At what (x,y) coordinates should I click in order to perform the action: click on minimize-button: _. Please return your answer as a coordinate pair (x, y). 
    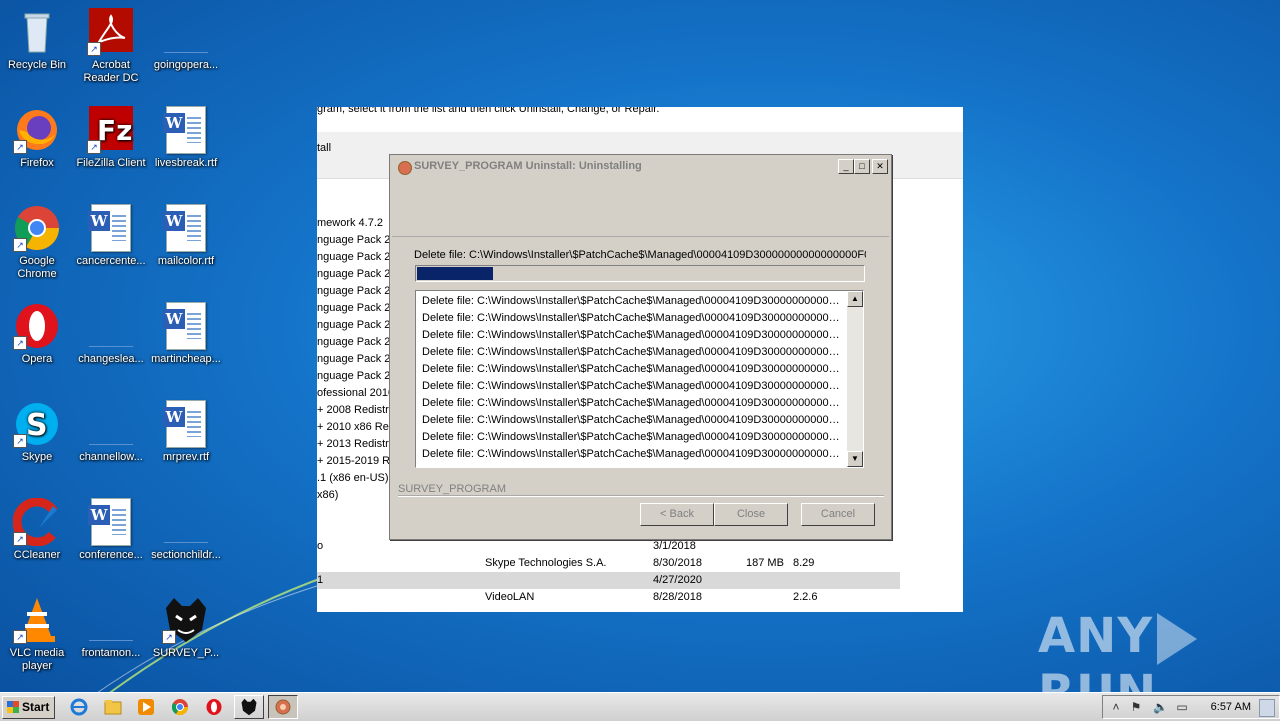
    Looking at the image, I should click on (846, 166).